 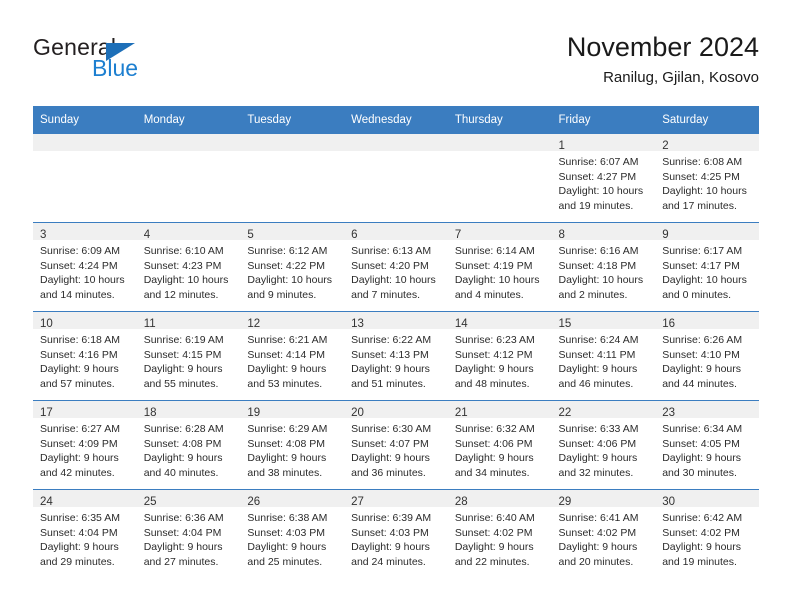 I want to click on day-number-band: 23, so click(x=707, y=410).